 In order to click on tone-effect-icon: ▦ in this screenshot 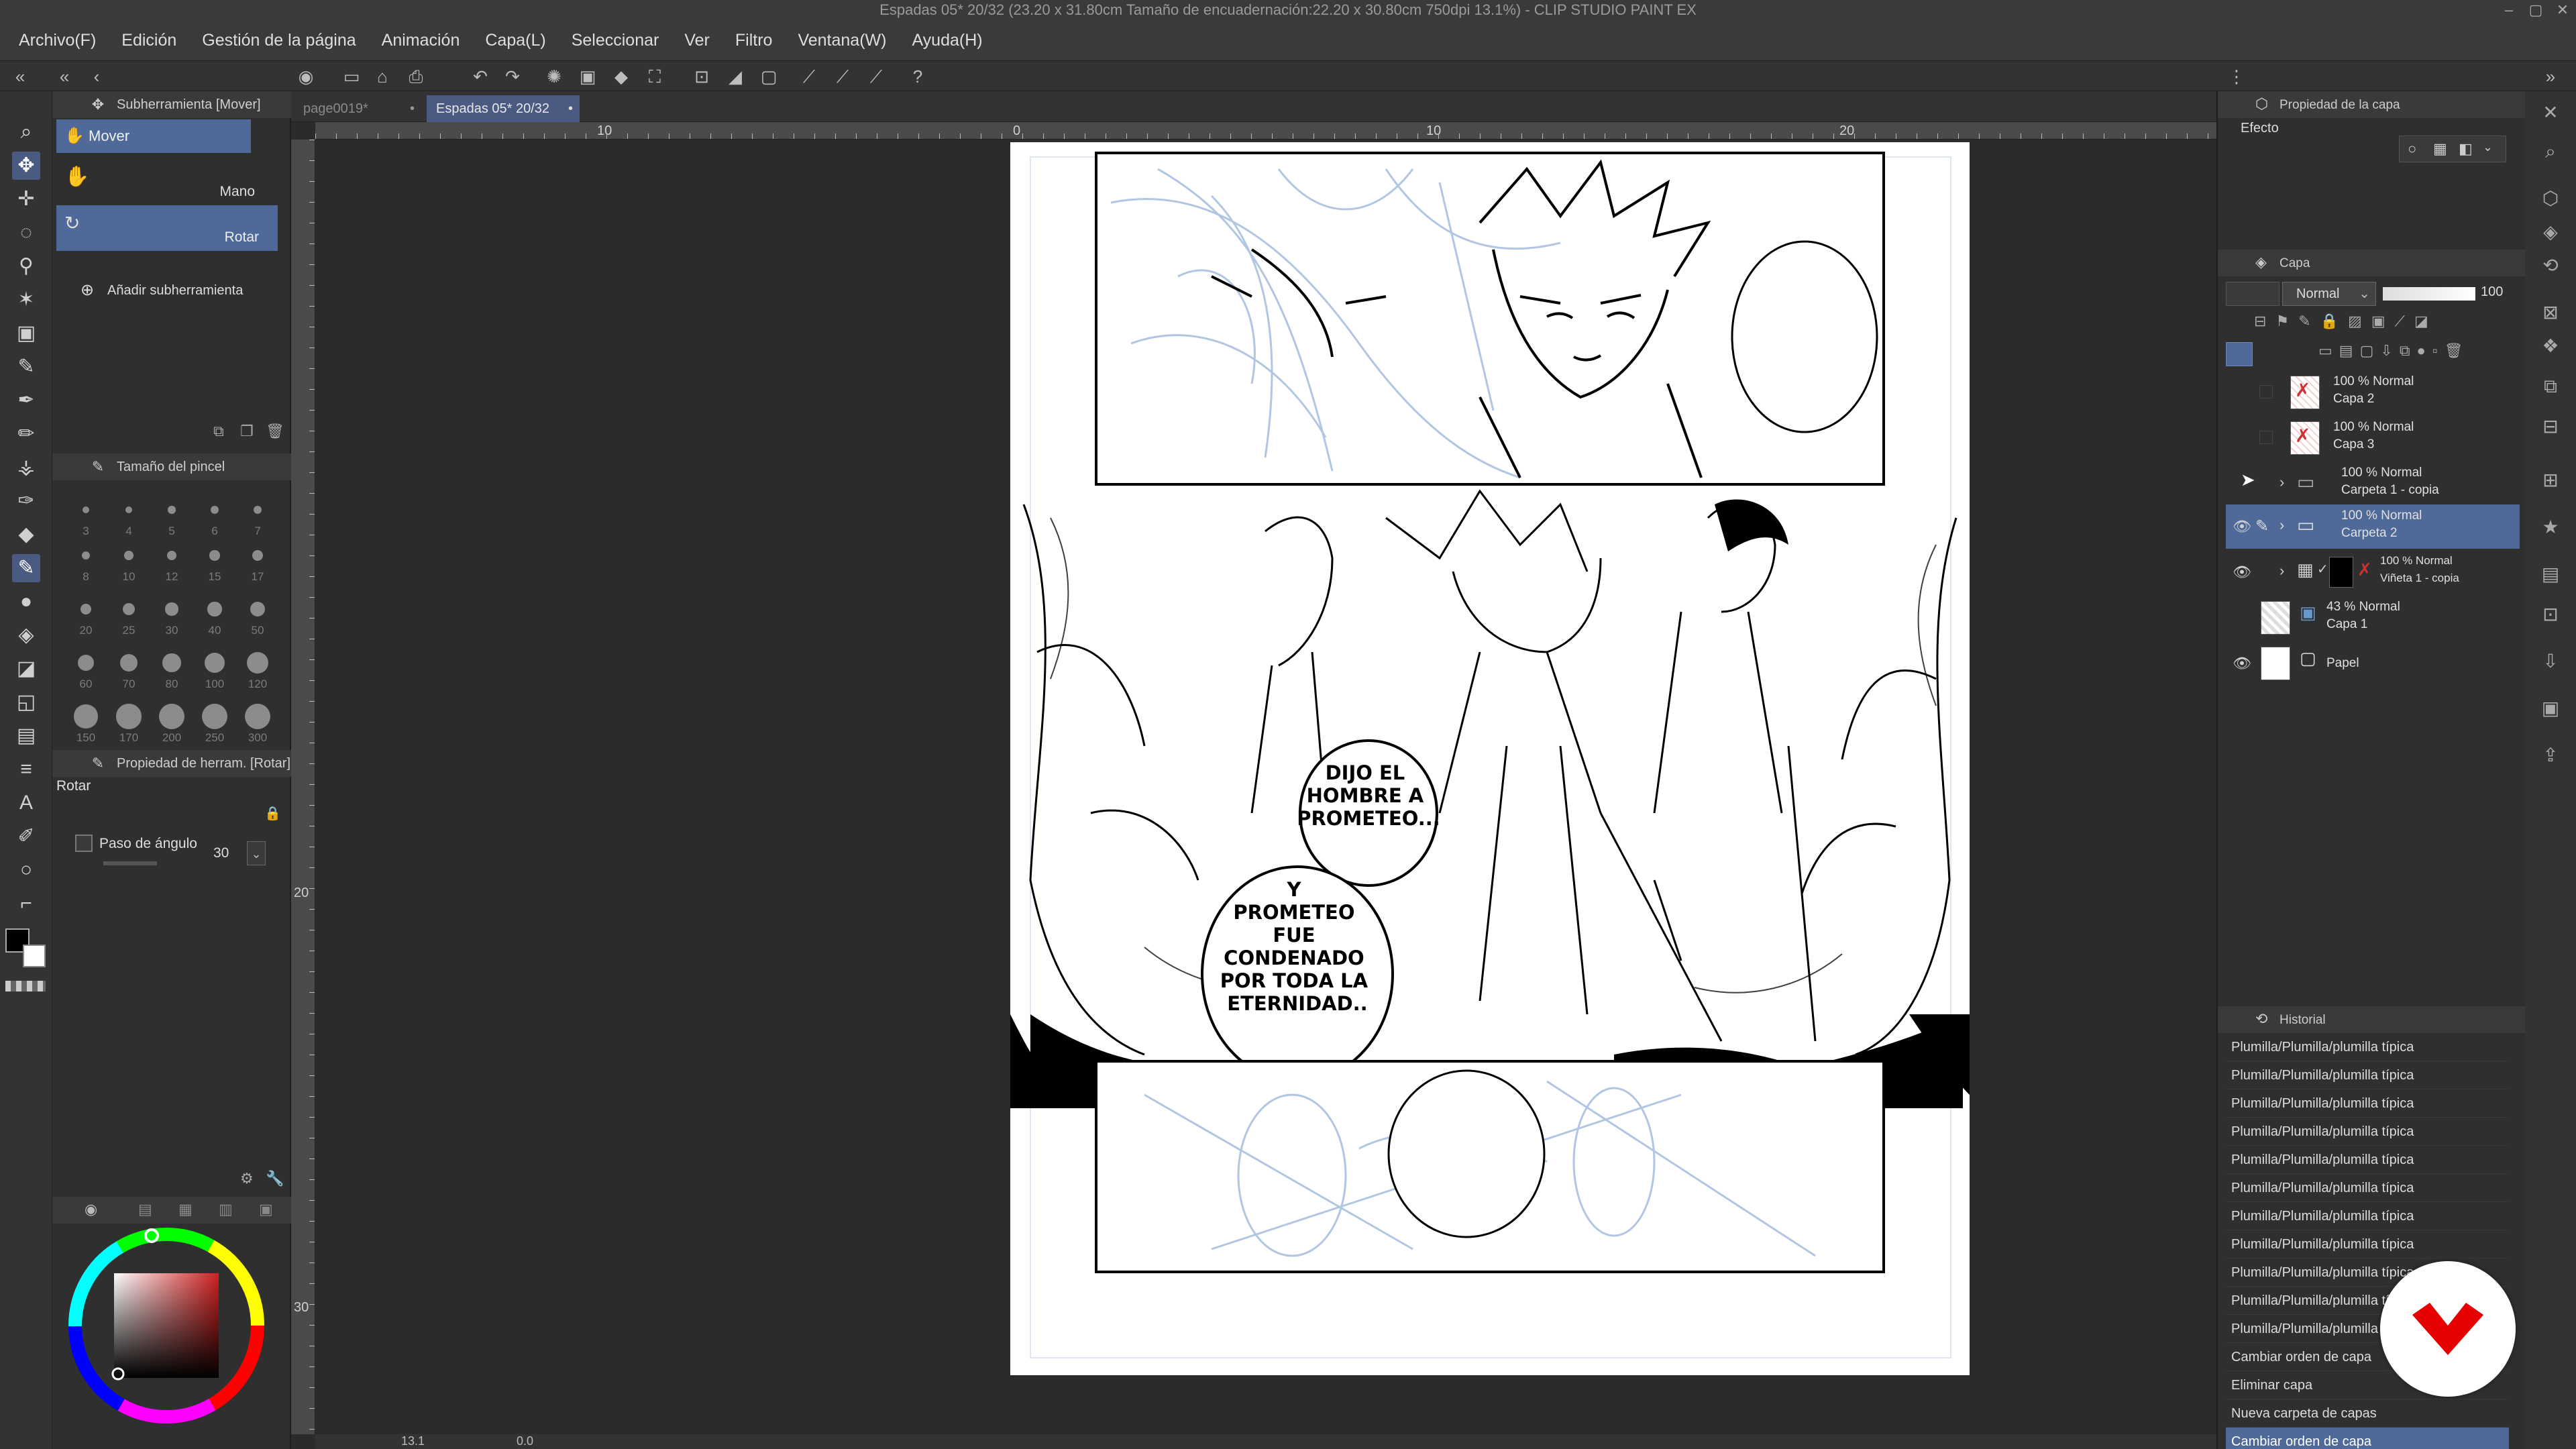, I will do `click(2440, 149)`.